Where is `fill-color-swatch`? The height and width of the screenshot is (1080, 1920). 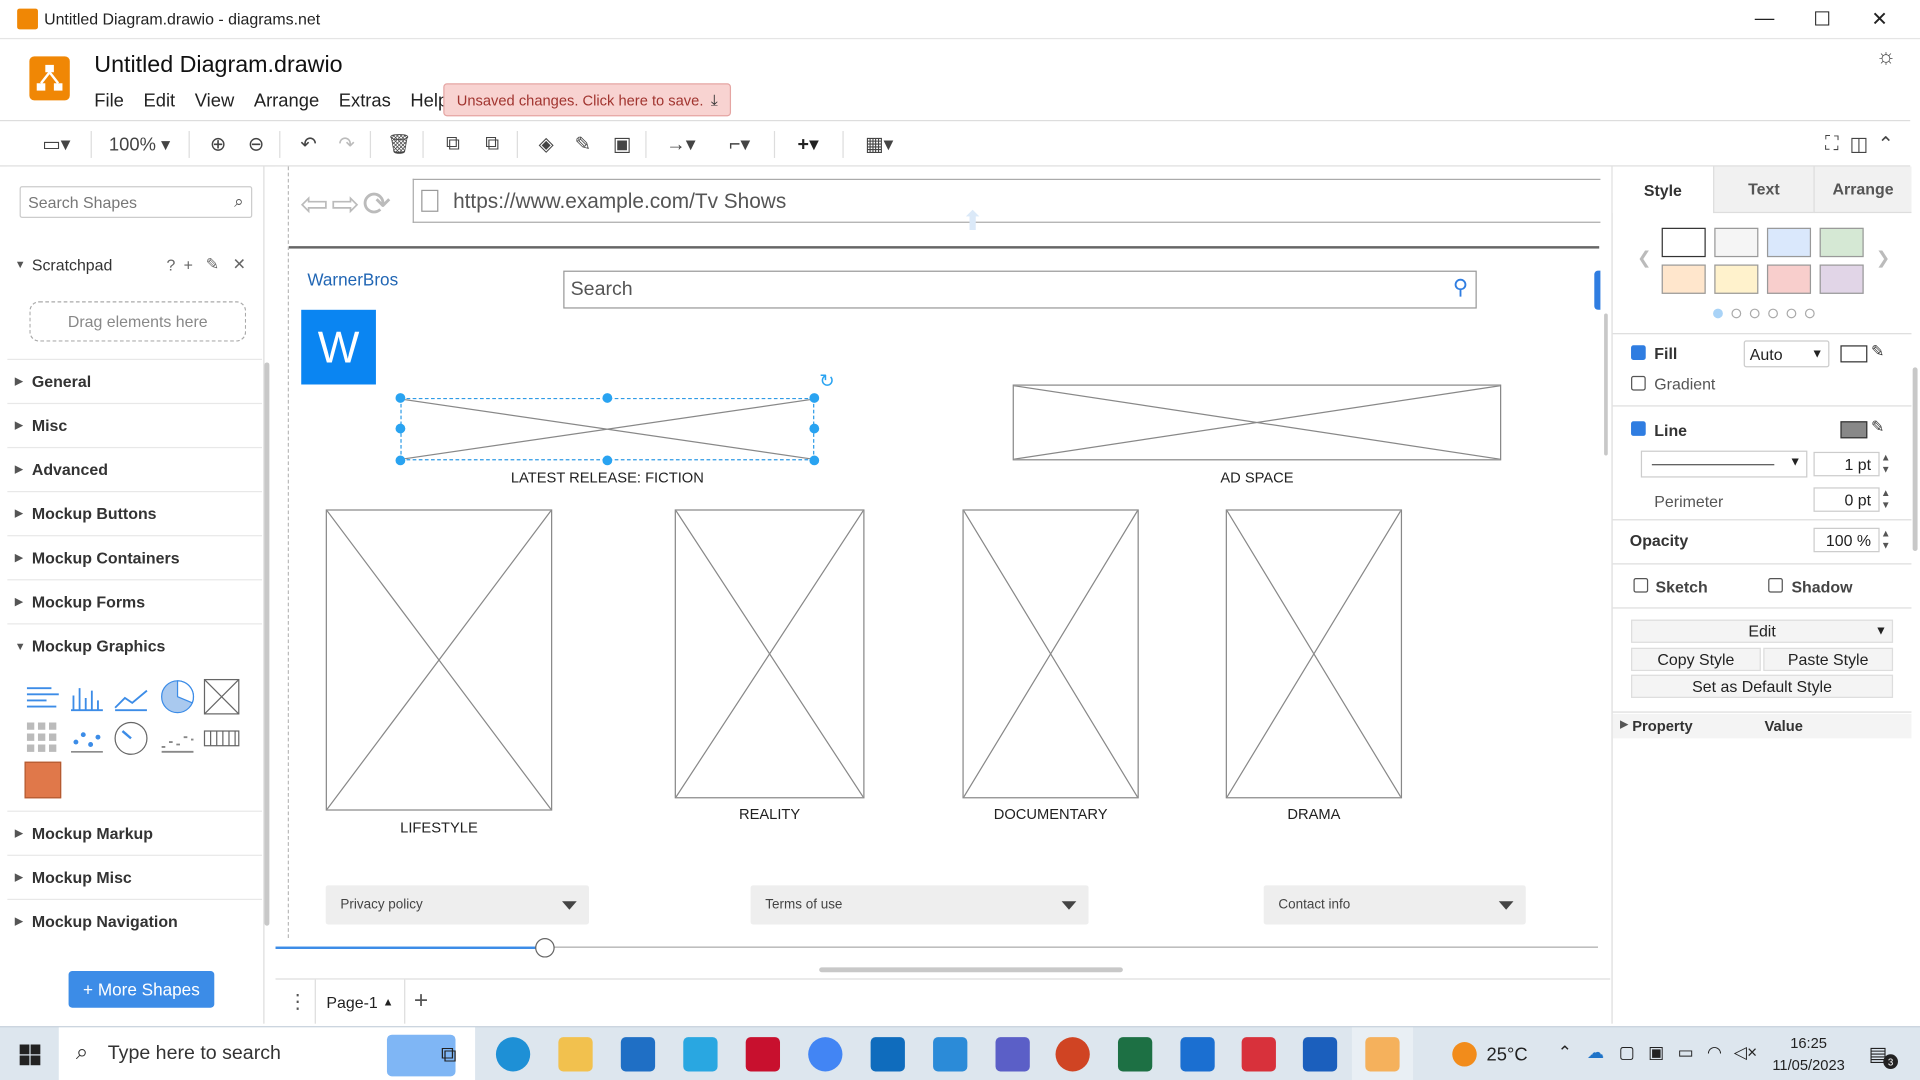
fill-color-swatch is located at coordinates (1854, 354).